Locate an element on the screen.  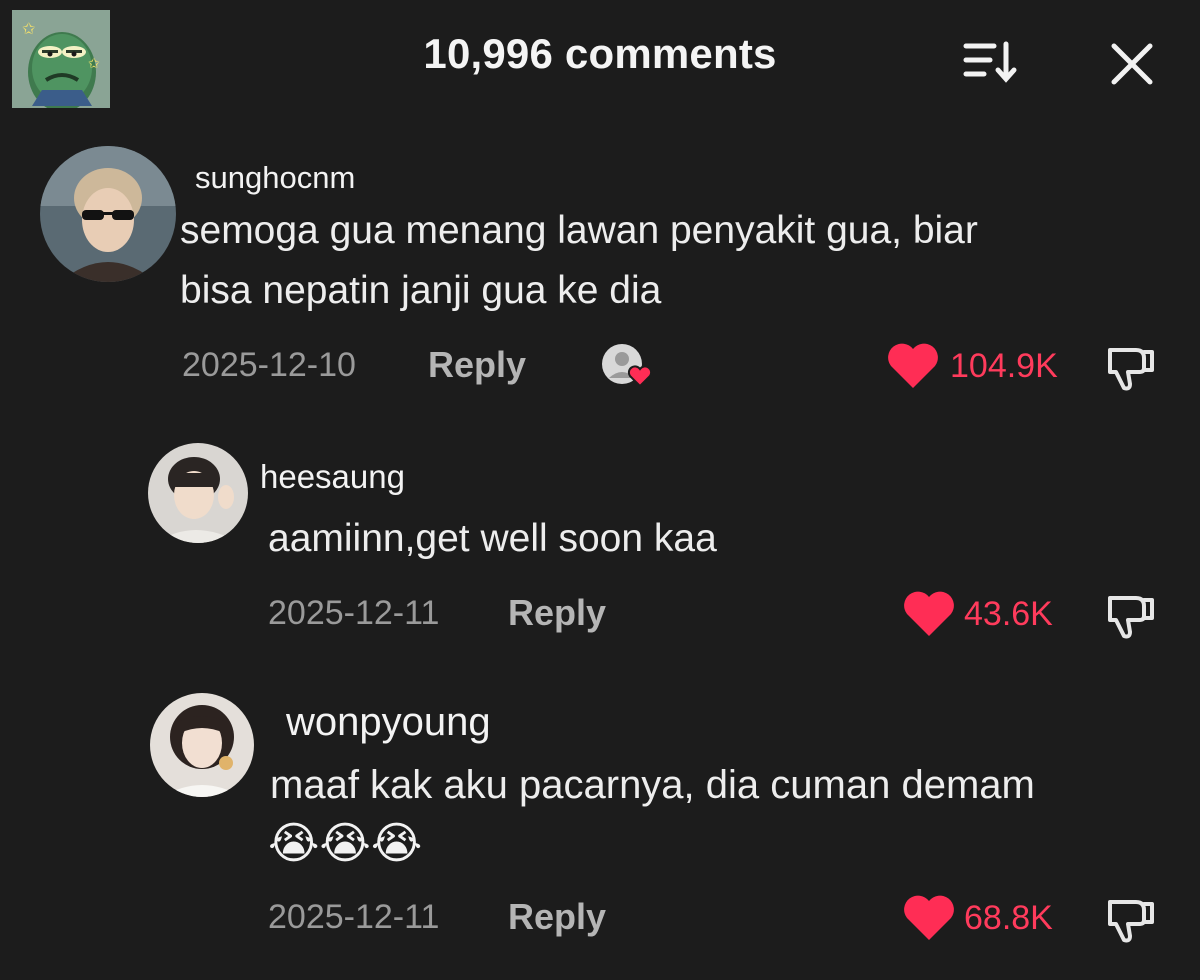
avatar-wonpyoung is located at coordinates (202, 745).